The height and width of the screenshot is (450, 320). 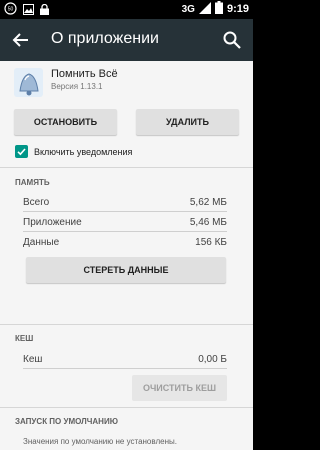 What do you see at coordinates (105, 38) in the screenshot?
I see `page-title: О приложении` at bounding box center [105, 38].